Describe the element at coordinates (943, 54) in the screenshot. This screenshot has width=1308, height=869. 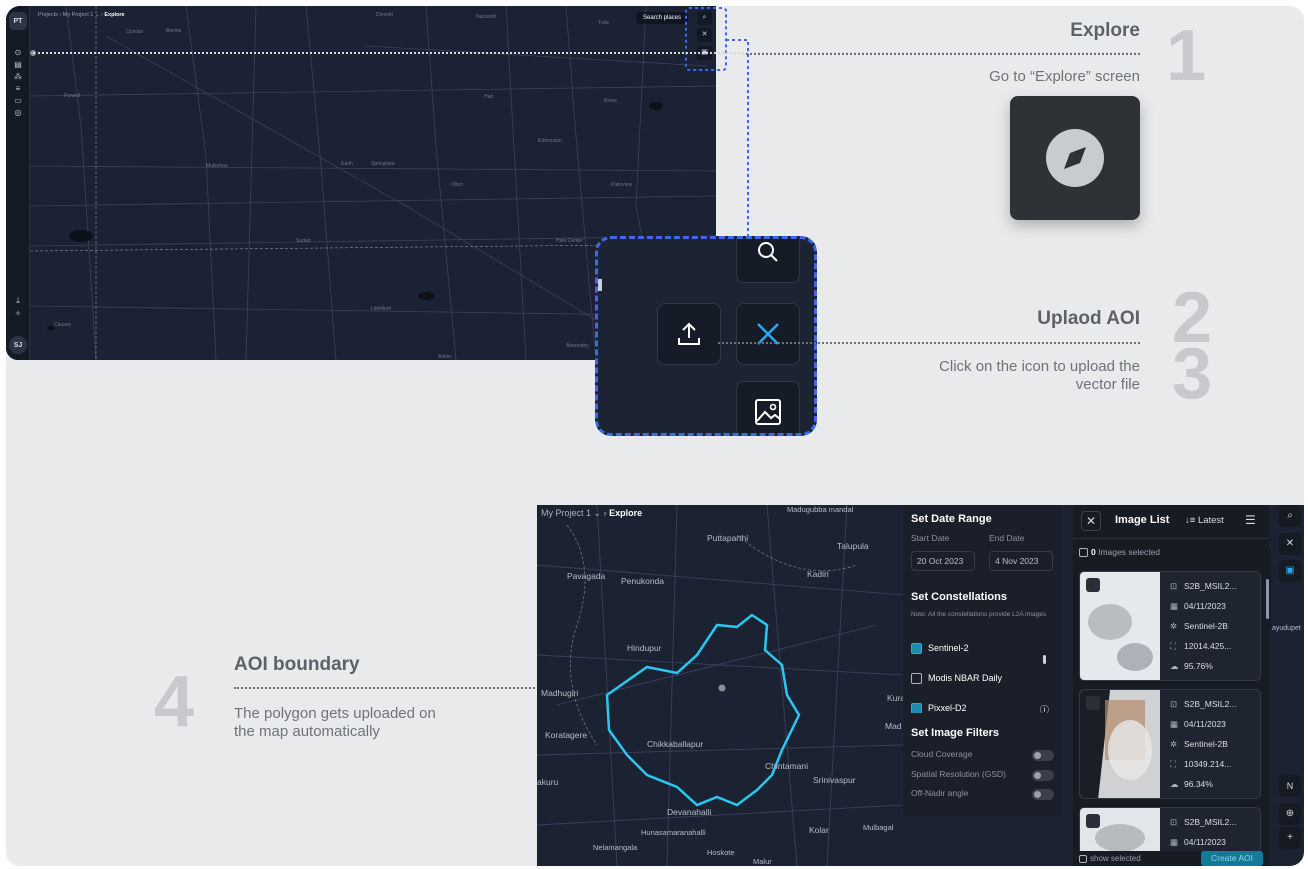
I see `step1-divider` at that location.